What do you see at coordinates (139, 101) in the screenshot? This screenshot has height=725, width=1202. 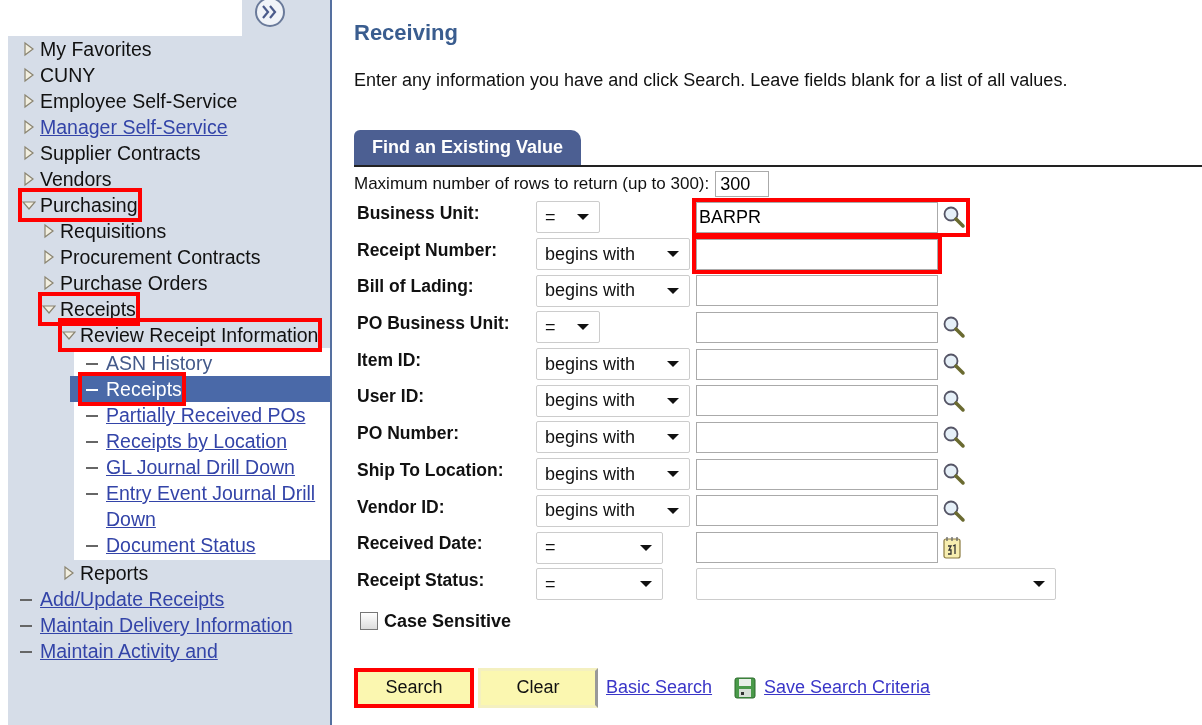 I see `folder-link: Employee Self-Service` at bounding box center [139, 101].